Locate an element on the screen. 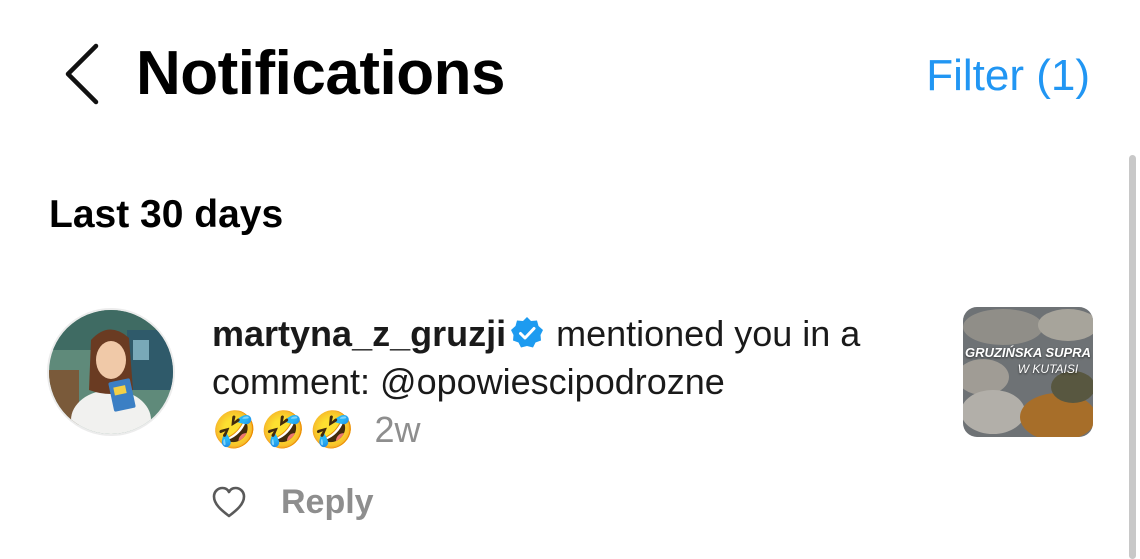 This screenshot has width=1140, height=559. avatar is located at coordinates (111, 372).